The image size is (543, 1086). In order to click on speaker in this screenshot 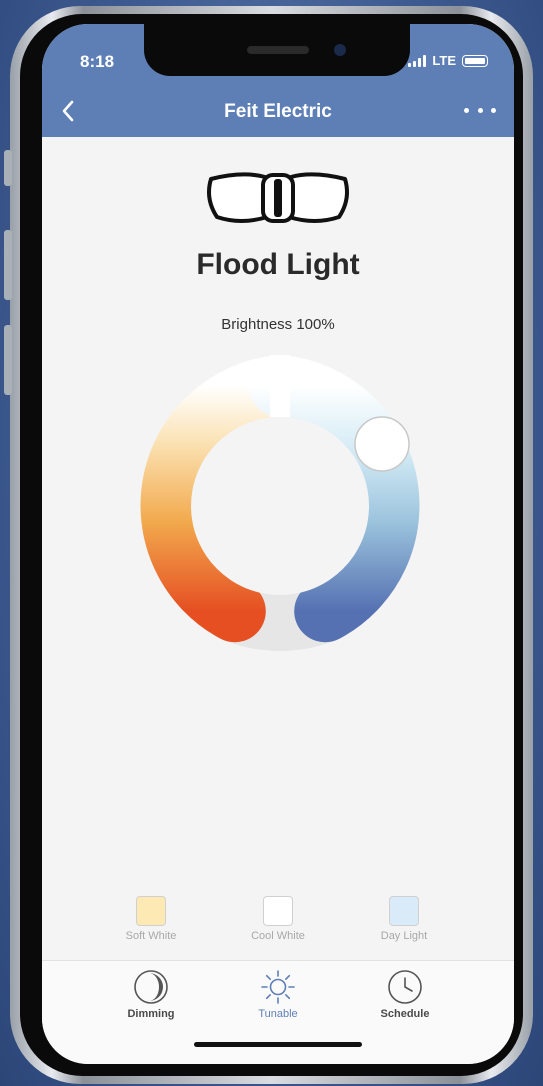, I will do `click(278, 50)`.